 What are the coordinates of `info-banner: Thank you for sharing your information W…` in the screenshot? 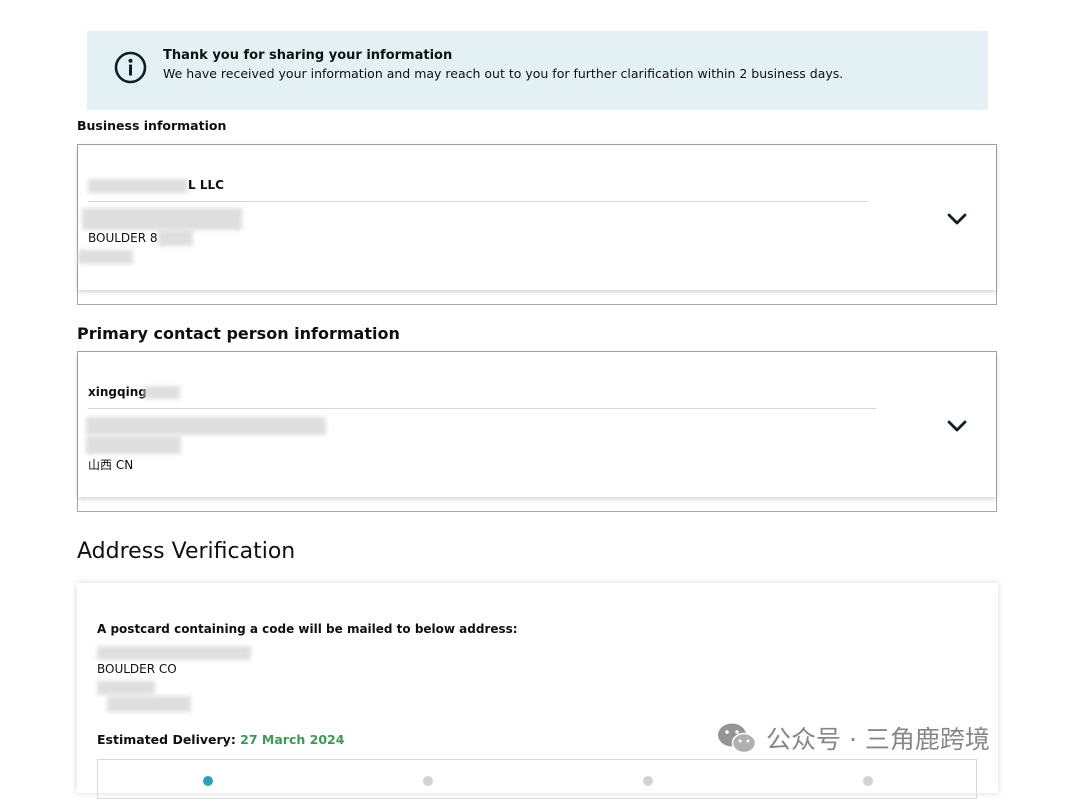 It's located at (537, 70).